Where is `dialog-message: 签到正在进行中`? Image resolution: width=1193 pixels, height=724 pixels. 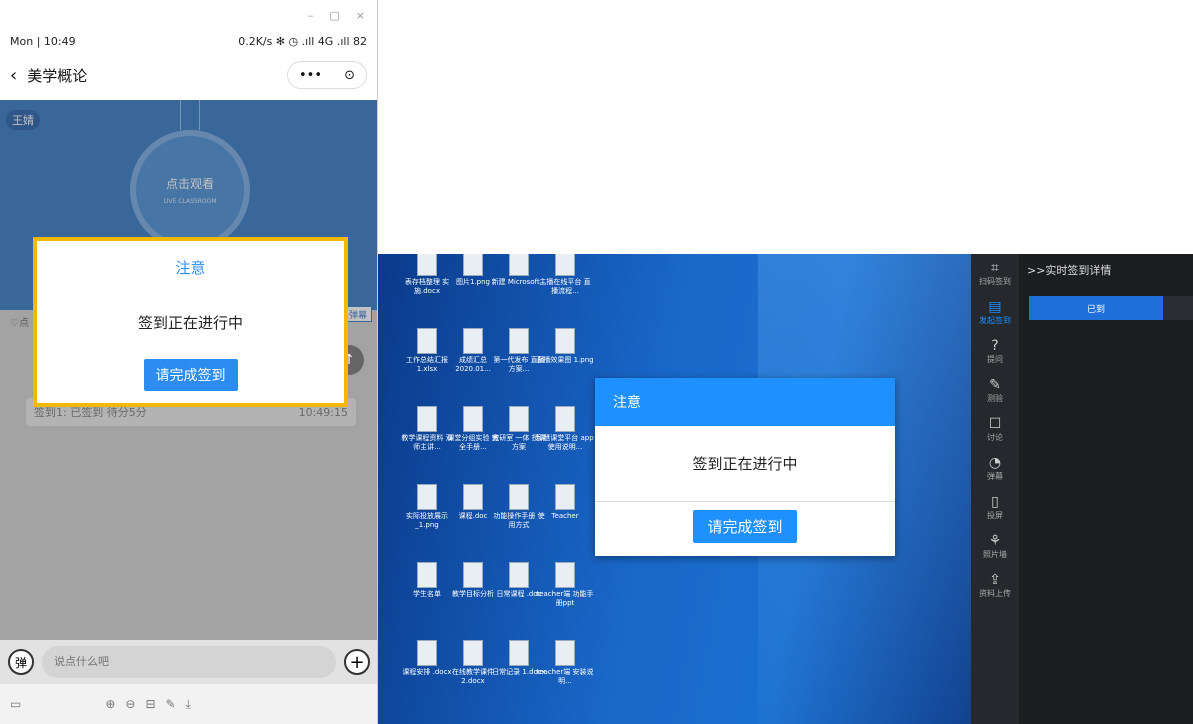 dialog-message: 签到正在进行中 is located at coordinates (190, 323).